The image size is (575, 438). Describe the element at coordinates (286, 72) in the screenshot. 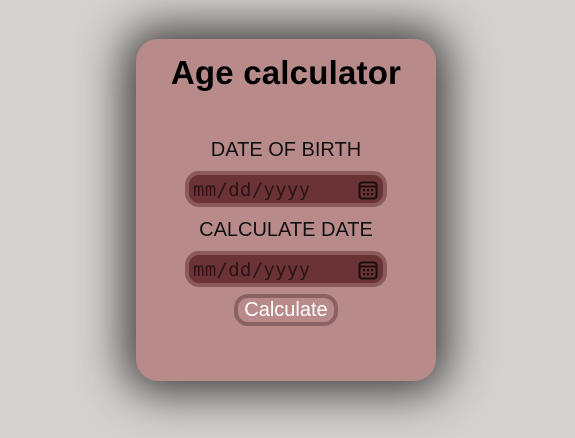

I see `page-title: Age calculator` at that location.